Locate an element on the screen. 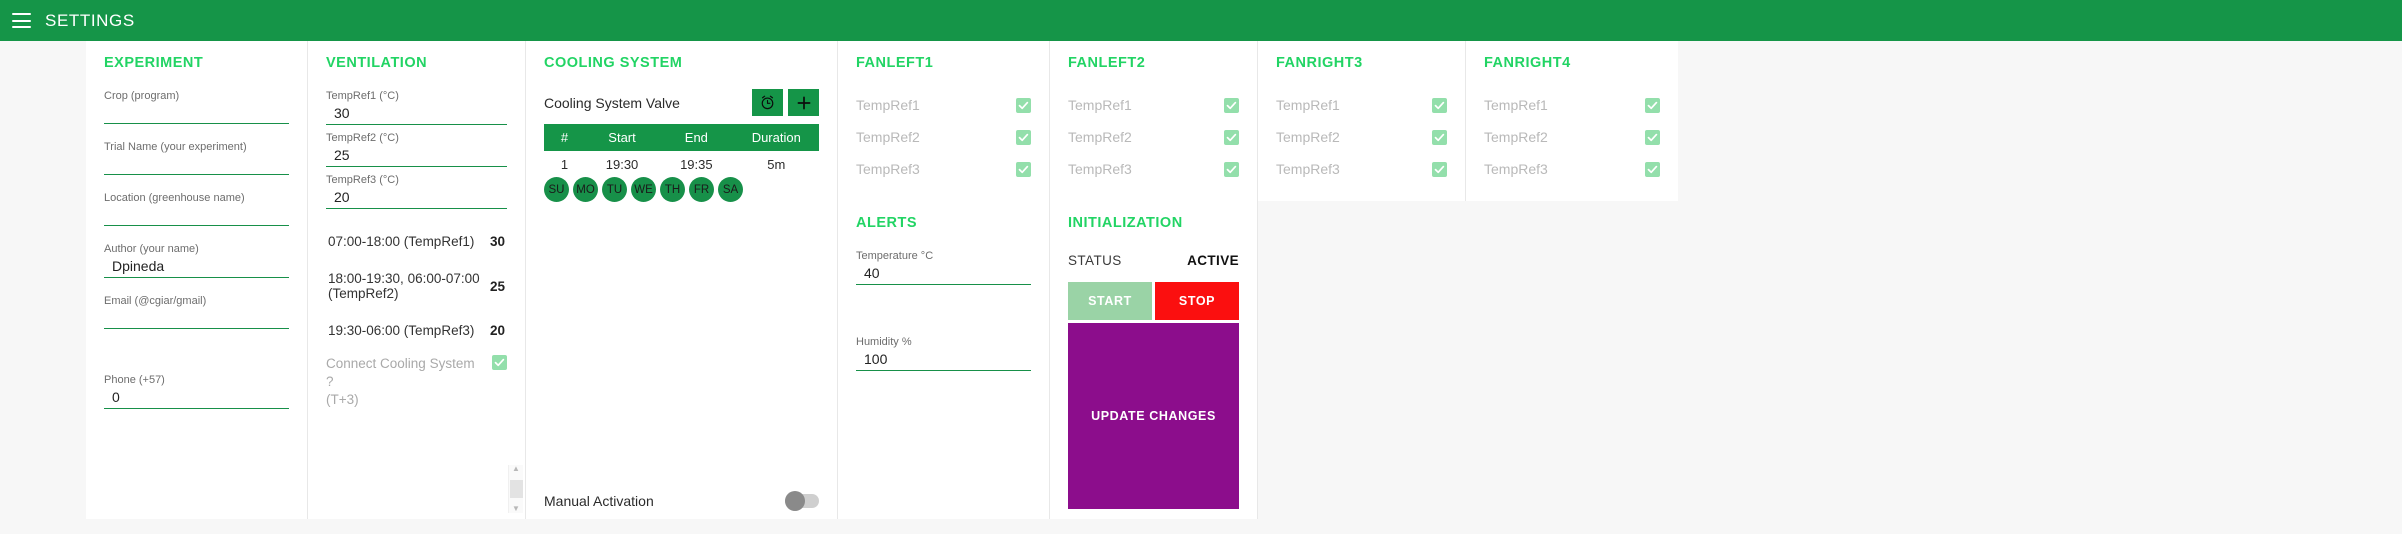 The width and height of the screenshot is (2402, 534). cell-duration: 5m is located at coordinates (776, 164).